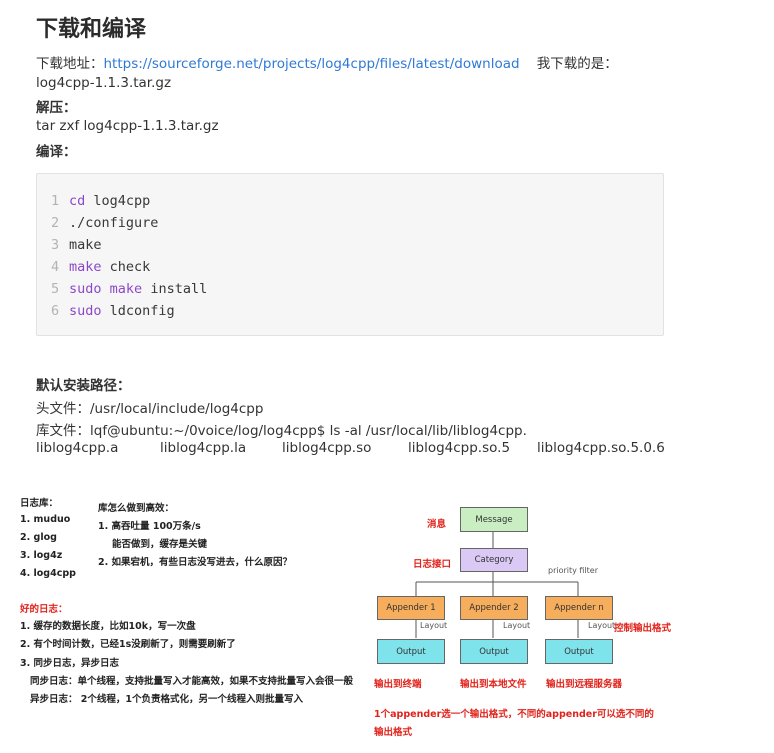 The image size is (774, 753). I want to click on good-log-item: 1. 缓存的数据长度，比如10k，写一次盘, so click(108, 626).